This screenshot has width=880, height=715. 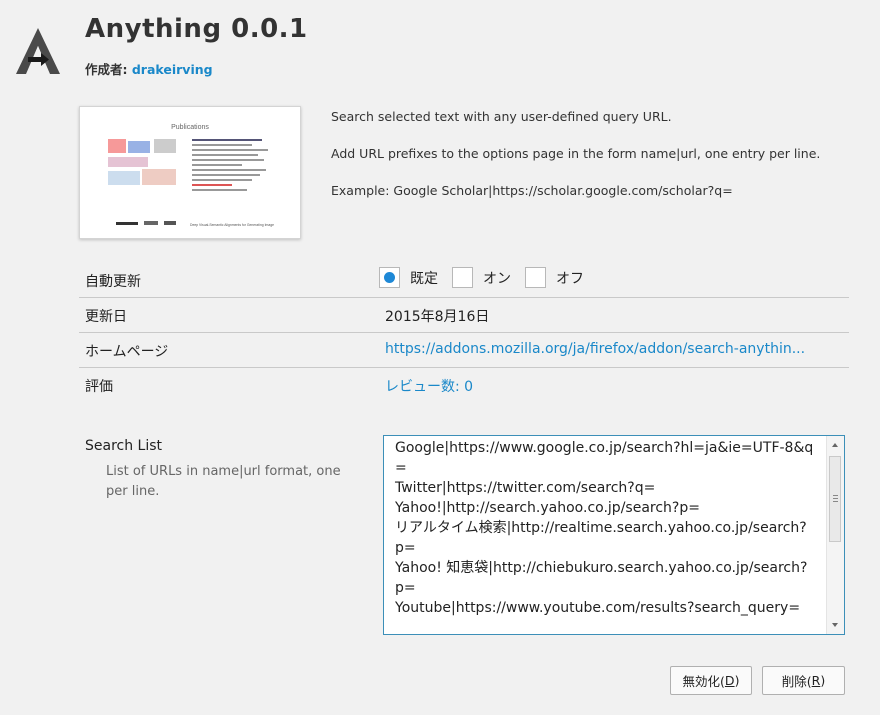 I want to click on auto-update-row: 自動更新 既定 オン オフ, so click(x=464, y=280).